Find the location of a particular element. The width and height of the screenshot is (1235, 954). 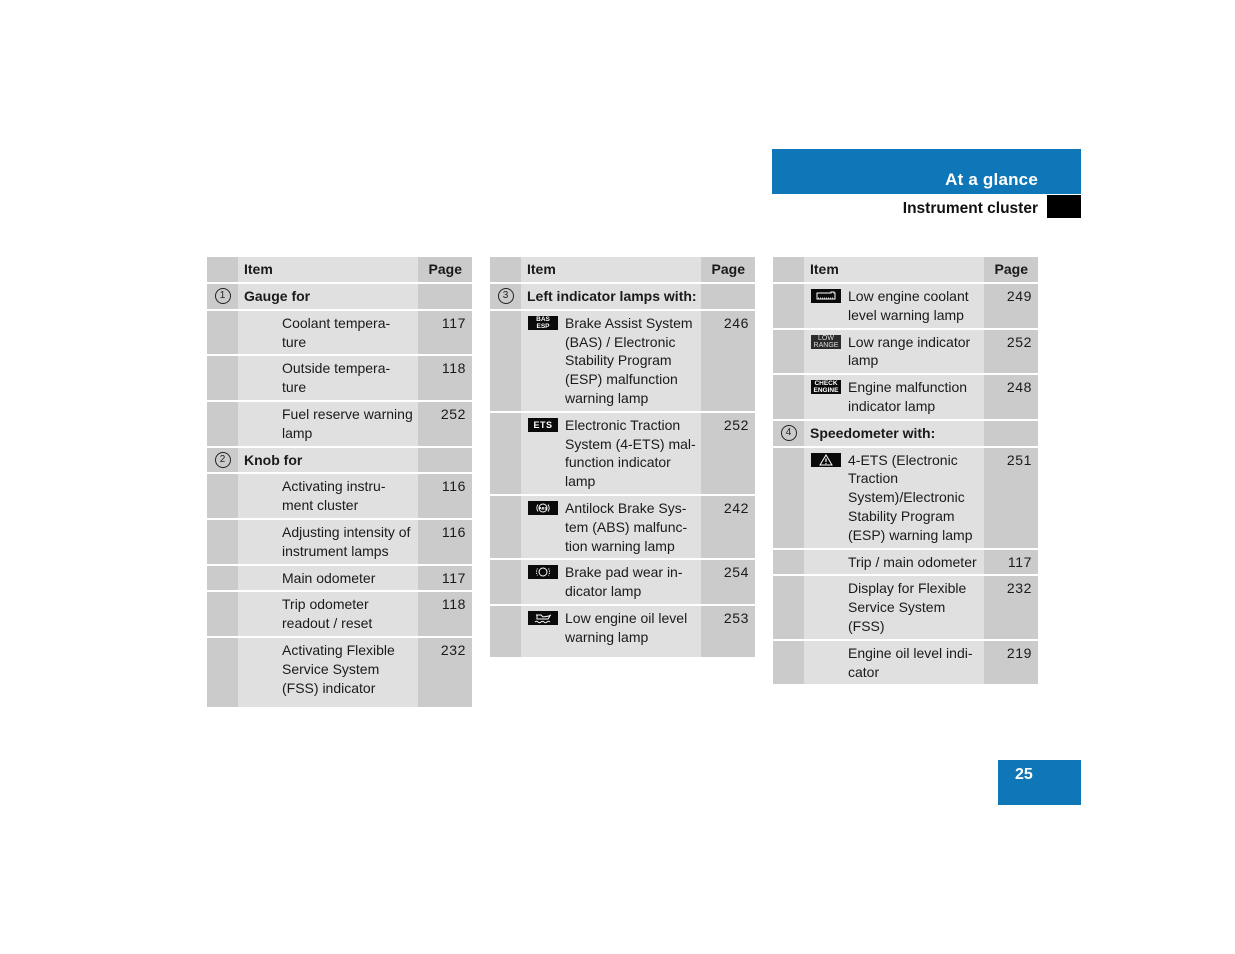

section-label: Left indicator lamps with: is located at coordinates (612, 296).